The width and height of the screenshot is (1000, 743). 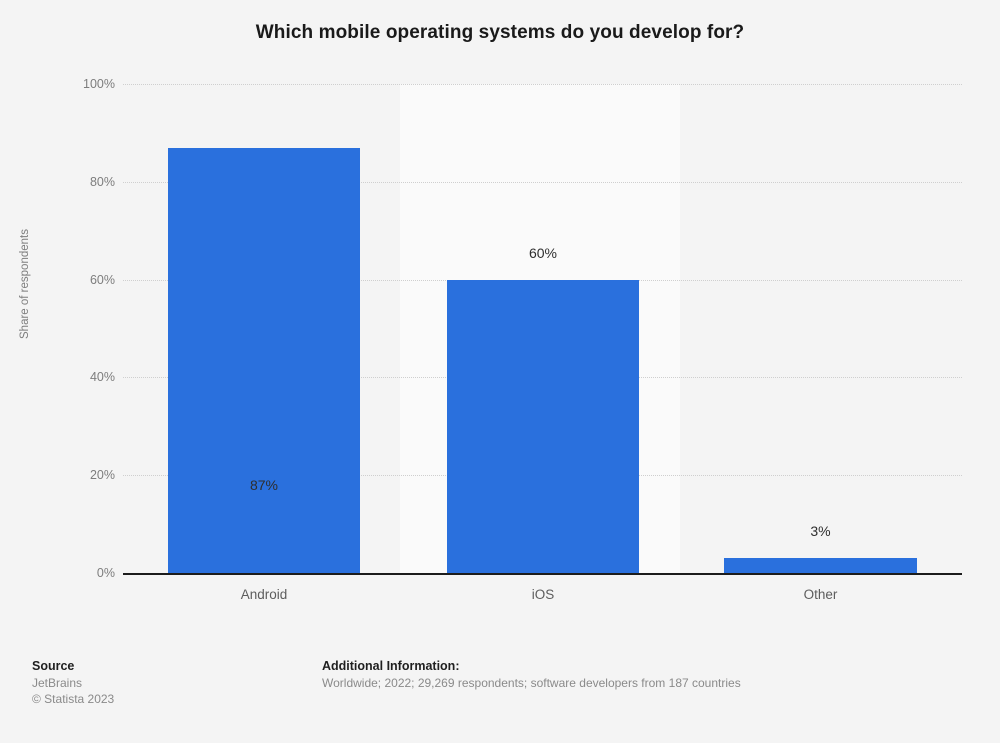 What do you see at coordinates (543, 252) in the screenshot?
I see `bar-value-ios: 60%` at bounding box center [543, 252].